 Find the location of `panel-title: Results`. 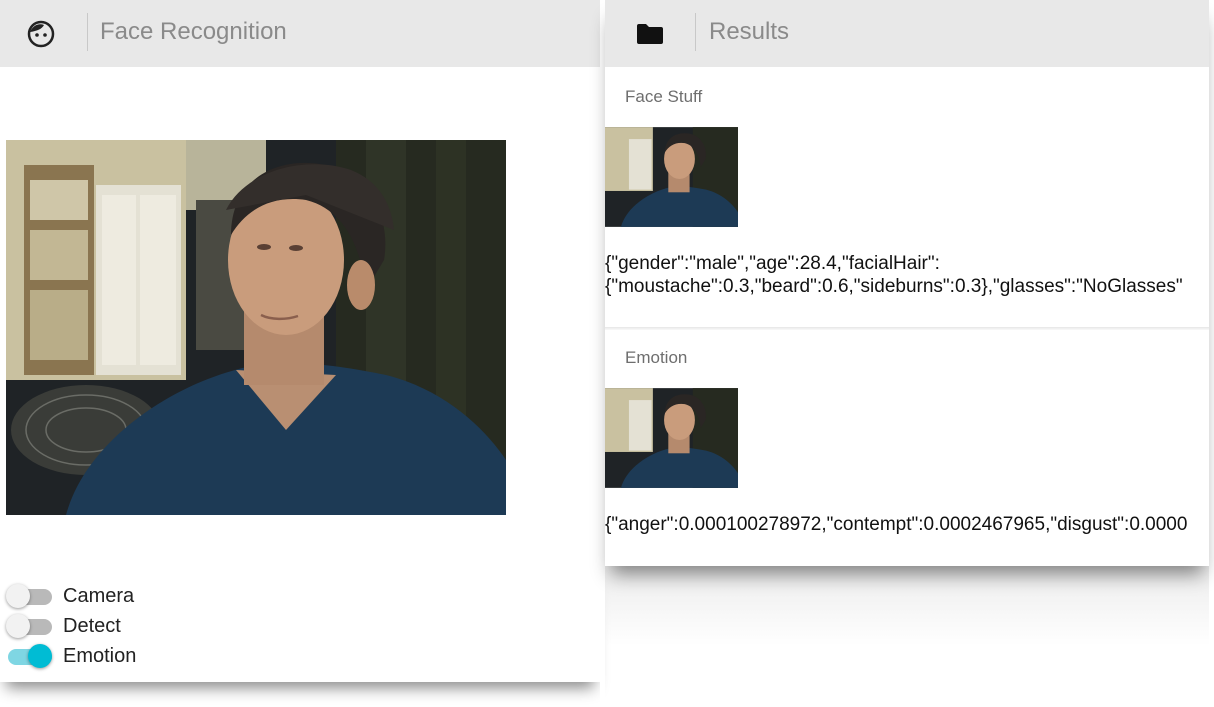

panel-title: Results is located at coordinates (749, 31).